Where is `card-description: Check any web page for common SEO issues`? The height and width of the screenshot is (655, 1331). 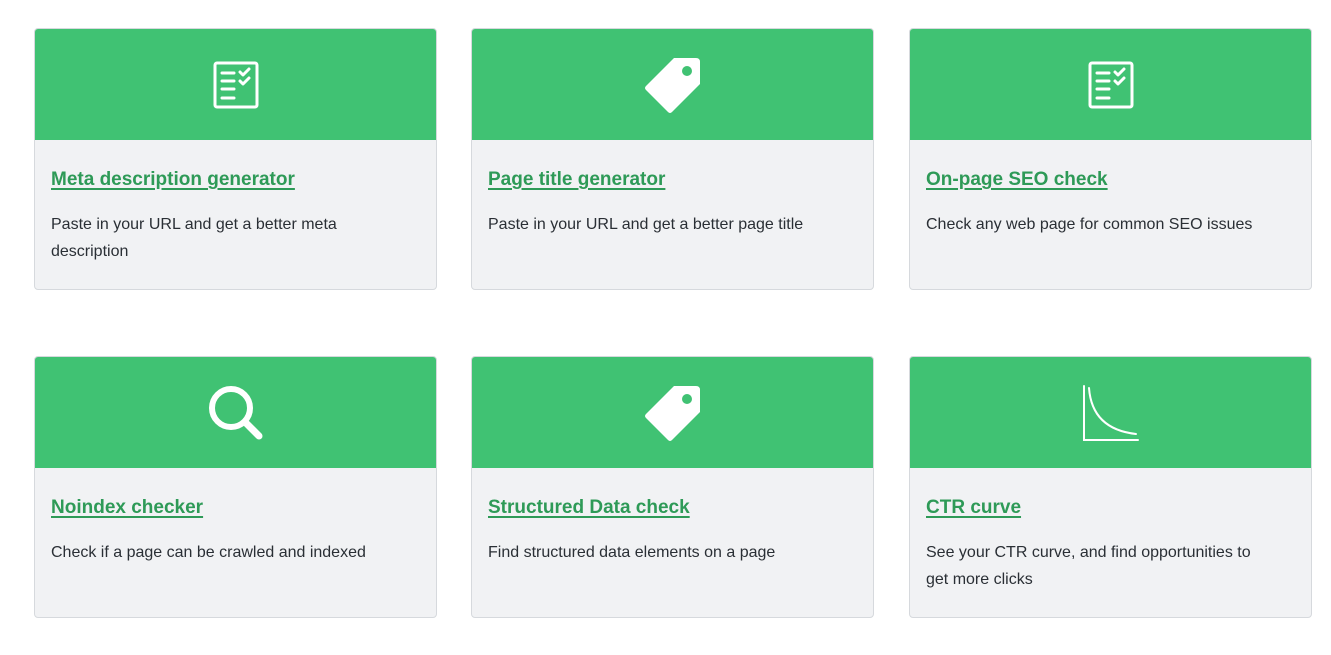 card-description: Check any web page for common SEO issues is located at coordinates (1089, 224).